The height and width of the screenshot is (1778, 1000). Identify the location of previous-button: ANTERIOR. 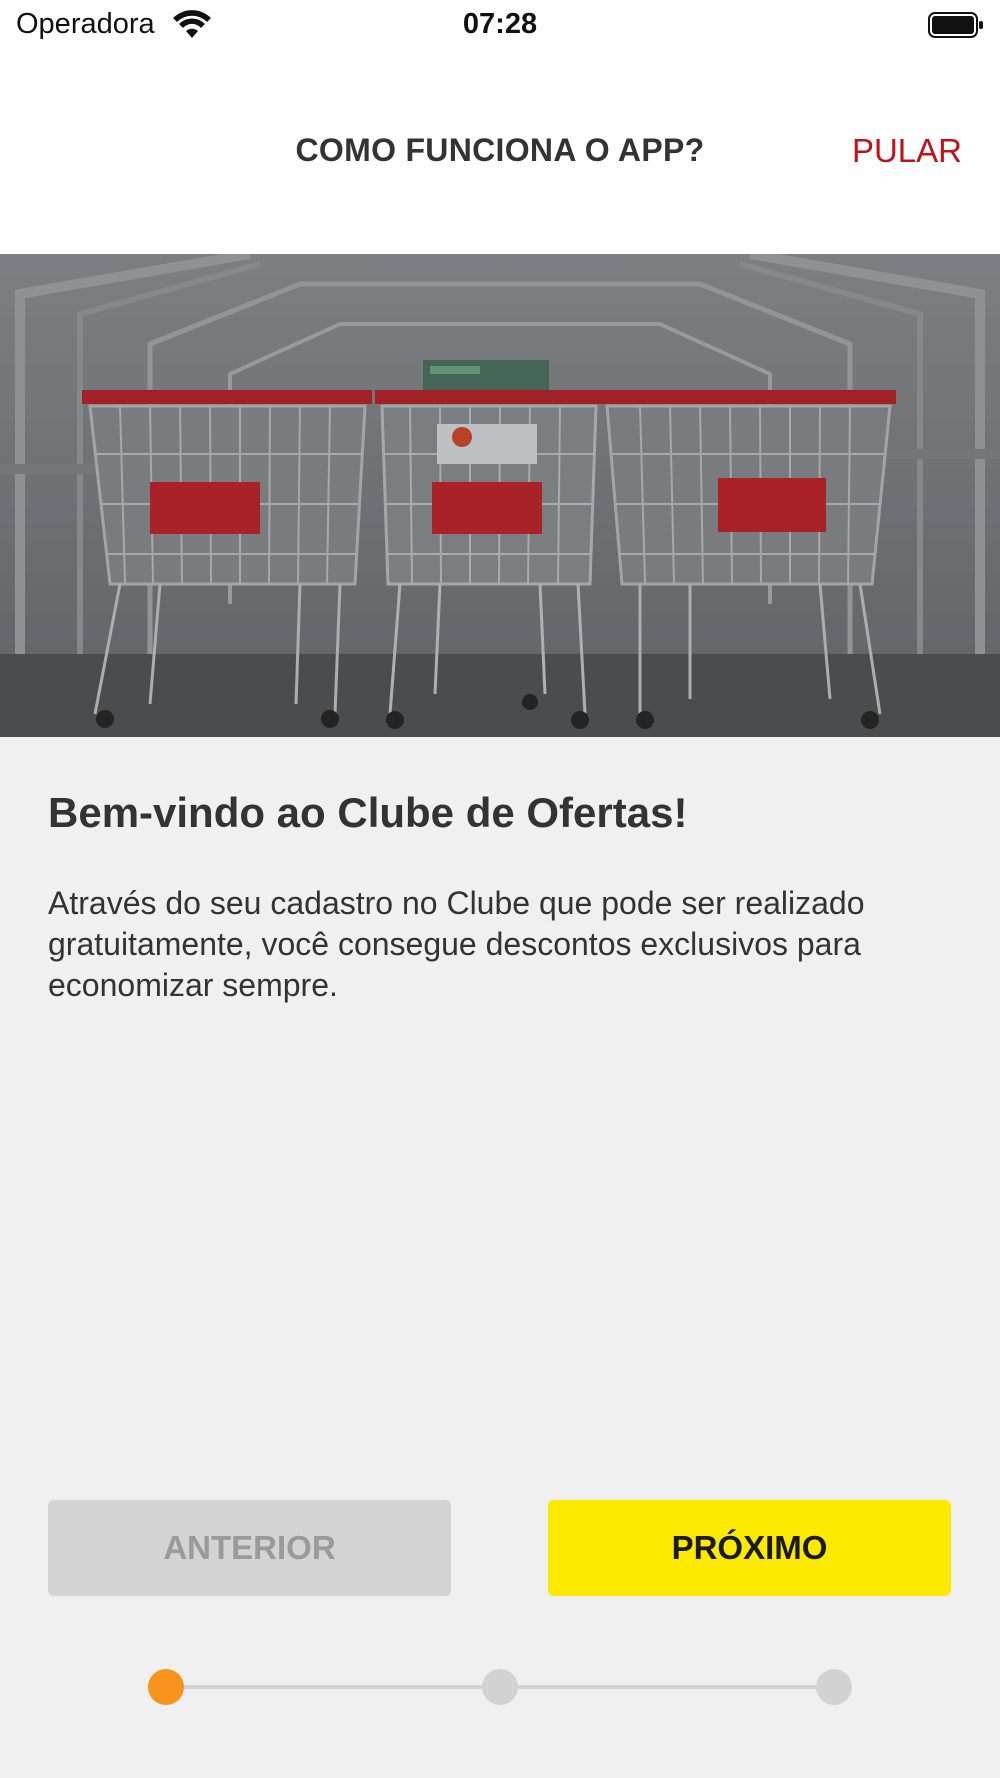
(249, 1548).